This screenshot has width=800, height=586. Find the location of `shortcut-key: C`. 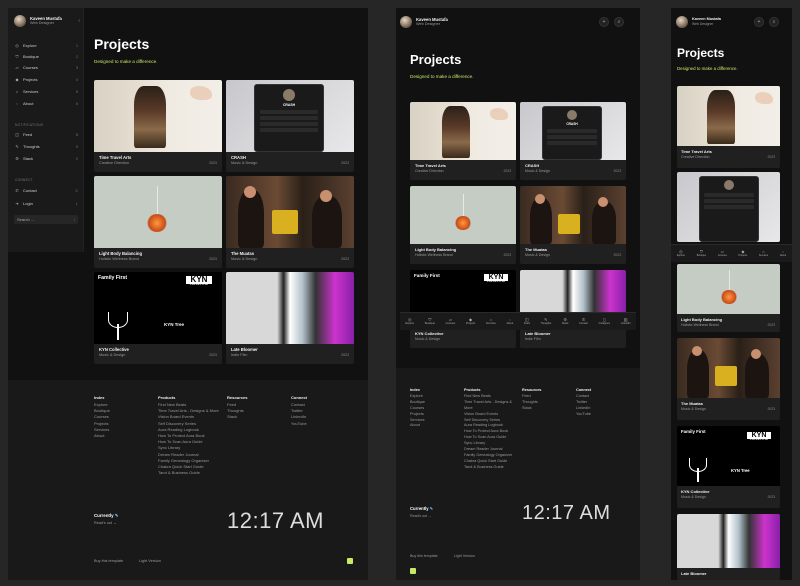

shortcut-key: C is located at coordinates (76, 190).